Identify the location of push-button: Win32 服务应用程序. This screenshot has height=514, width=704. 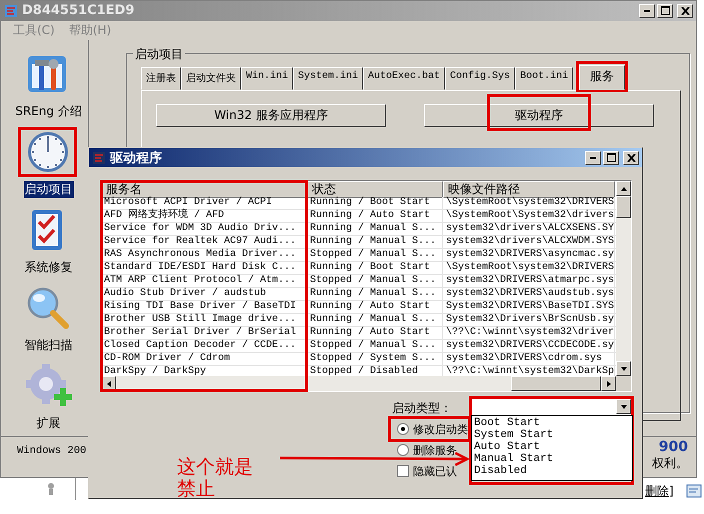
(271, 116).